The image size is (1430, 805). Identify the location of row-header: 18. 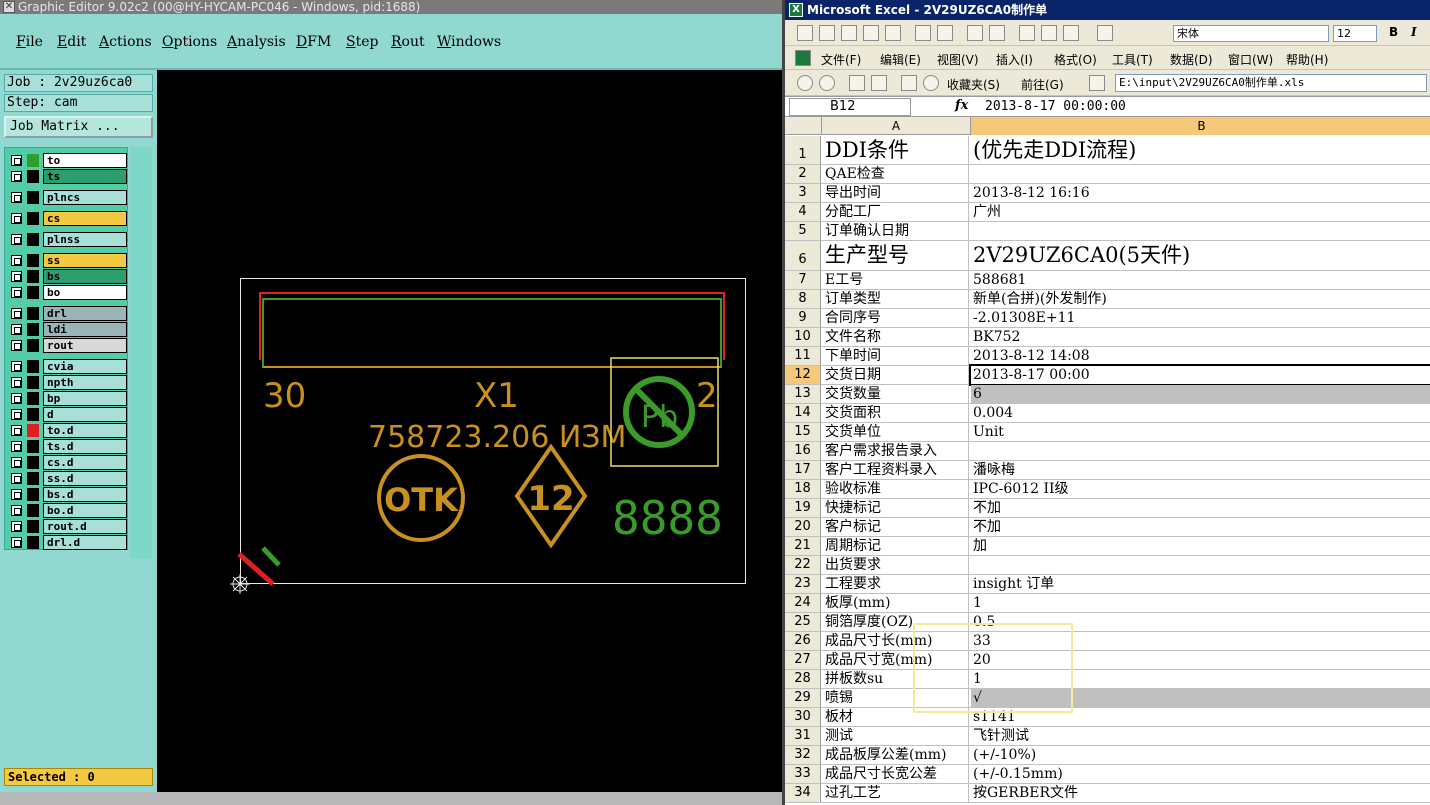
(803, 489).